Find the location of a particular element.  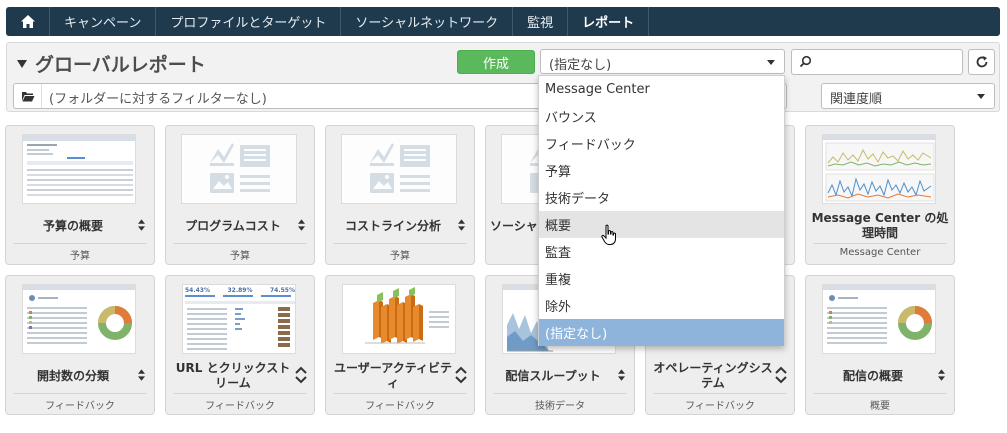

report-placeholder-thumbnail is located at coordinates (399, 169).